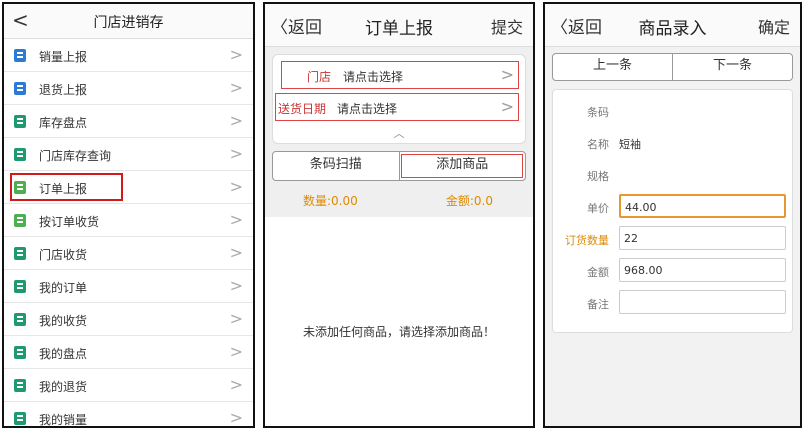  Describe the element at coordinates (336, 166) in the screenshot. I see `barcode-scan-button: 条码扫描` at that location.